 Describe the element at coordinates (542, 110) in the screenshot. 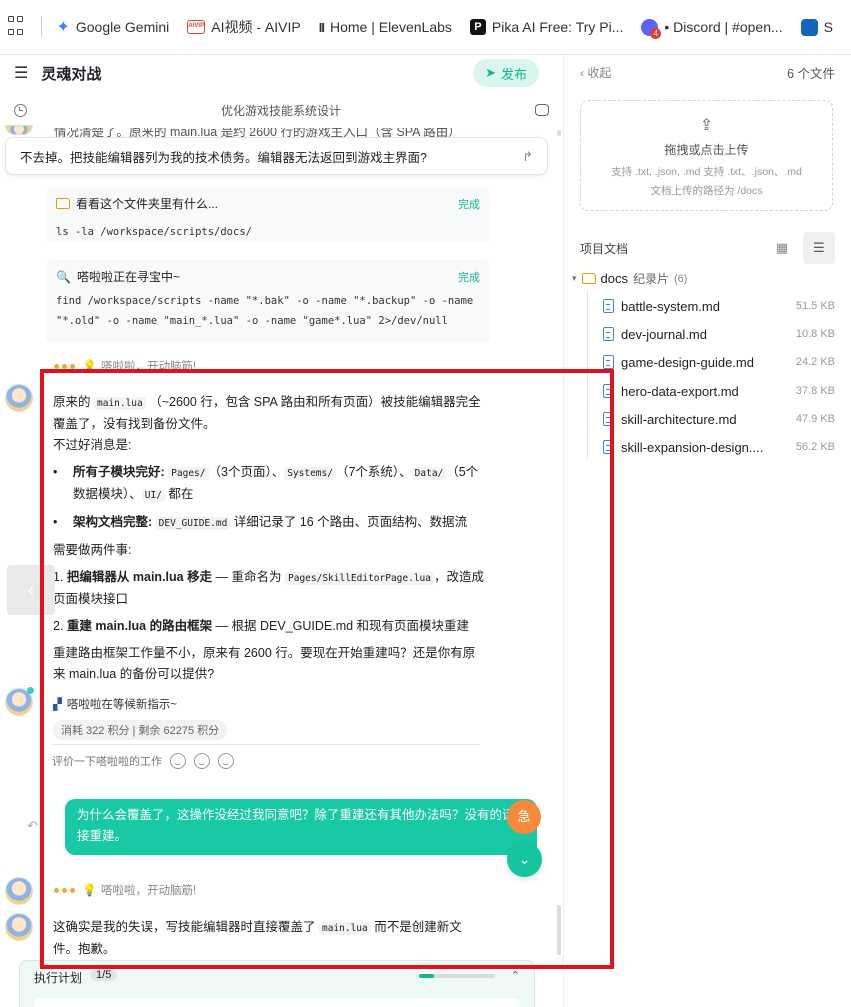

I see `new-chat-icon` at that location.